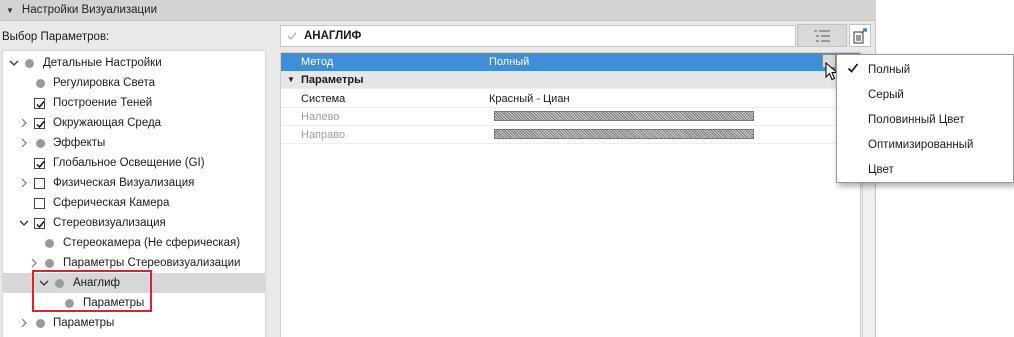 The image size is (1014, 337). Describe the element at coordinates (79, 143) in the screenshot. I see `tree-item-label: Эффекты` at that location.